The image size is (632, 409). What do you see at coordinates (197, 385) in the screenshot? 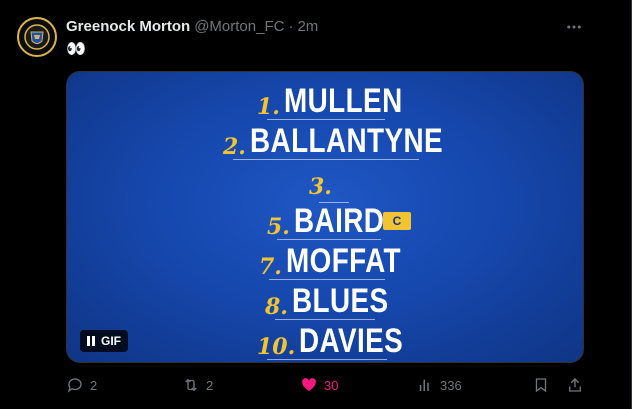
I see `repost-button: 2` at bounding box center [197, 385].